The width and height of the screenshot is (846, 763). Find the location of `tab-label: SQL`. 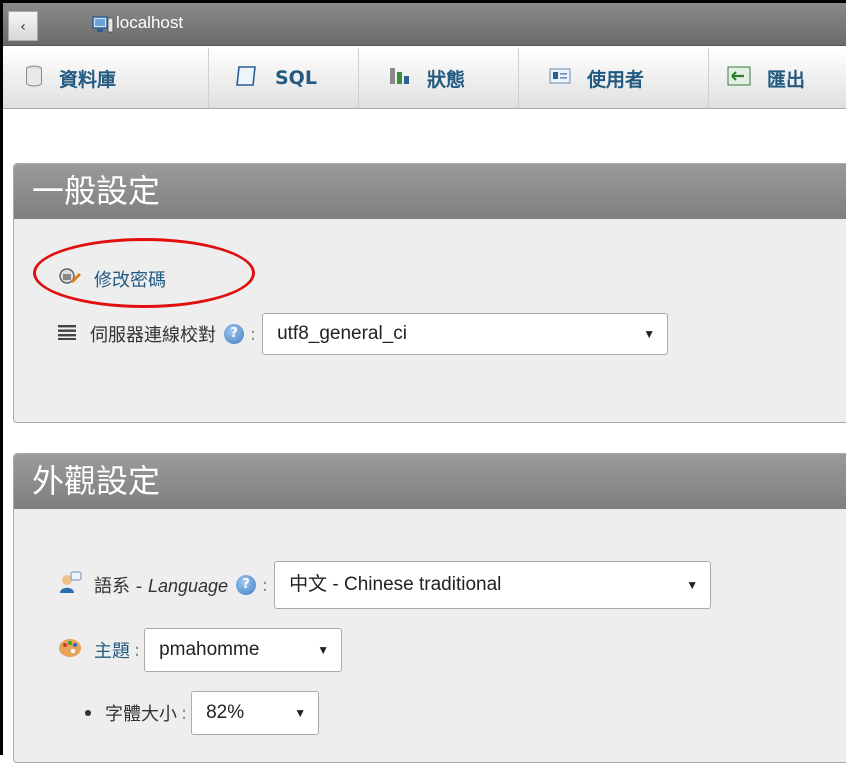

tab-label: SQL is located at coordinates (296, 78).